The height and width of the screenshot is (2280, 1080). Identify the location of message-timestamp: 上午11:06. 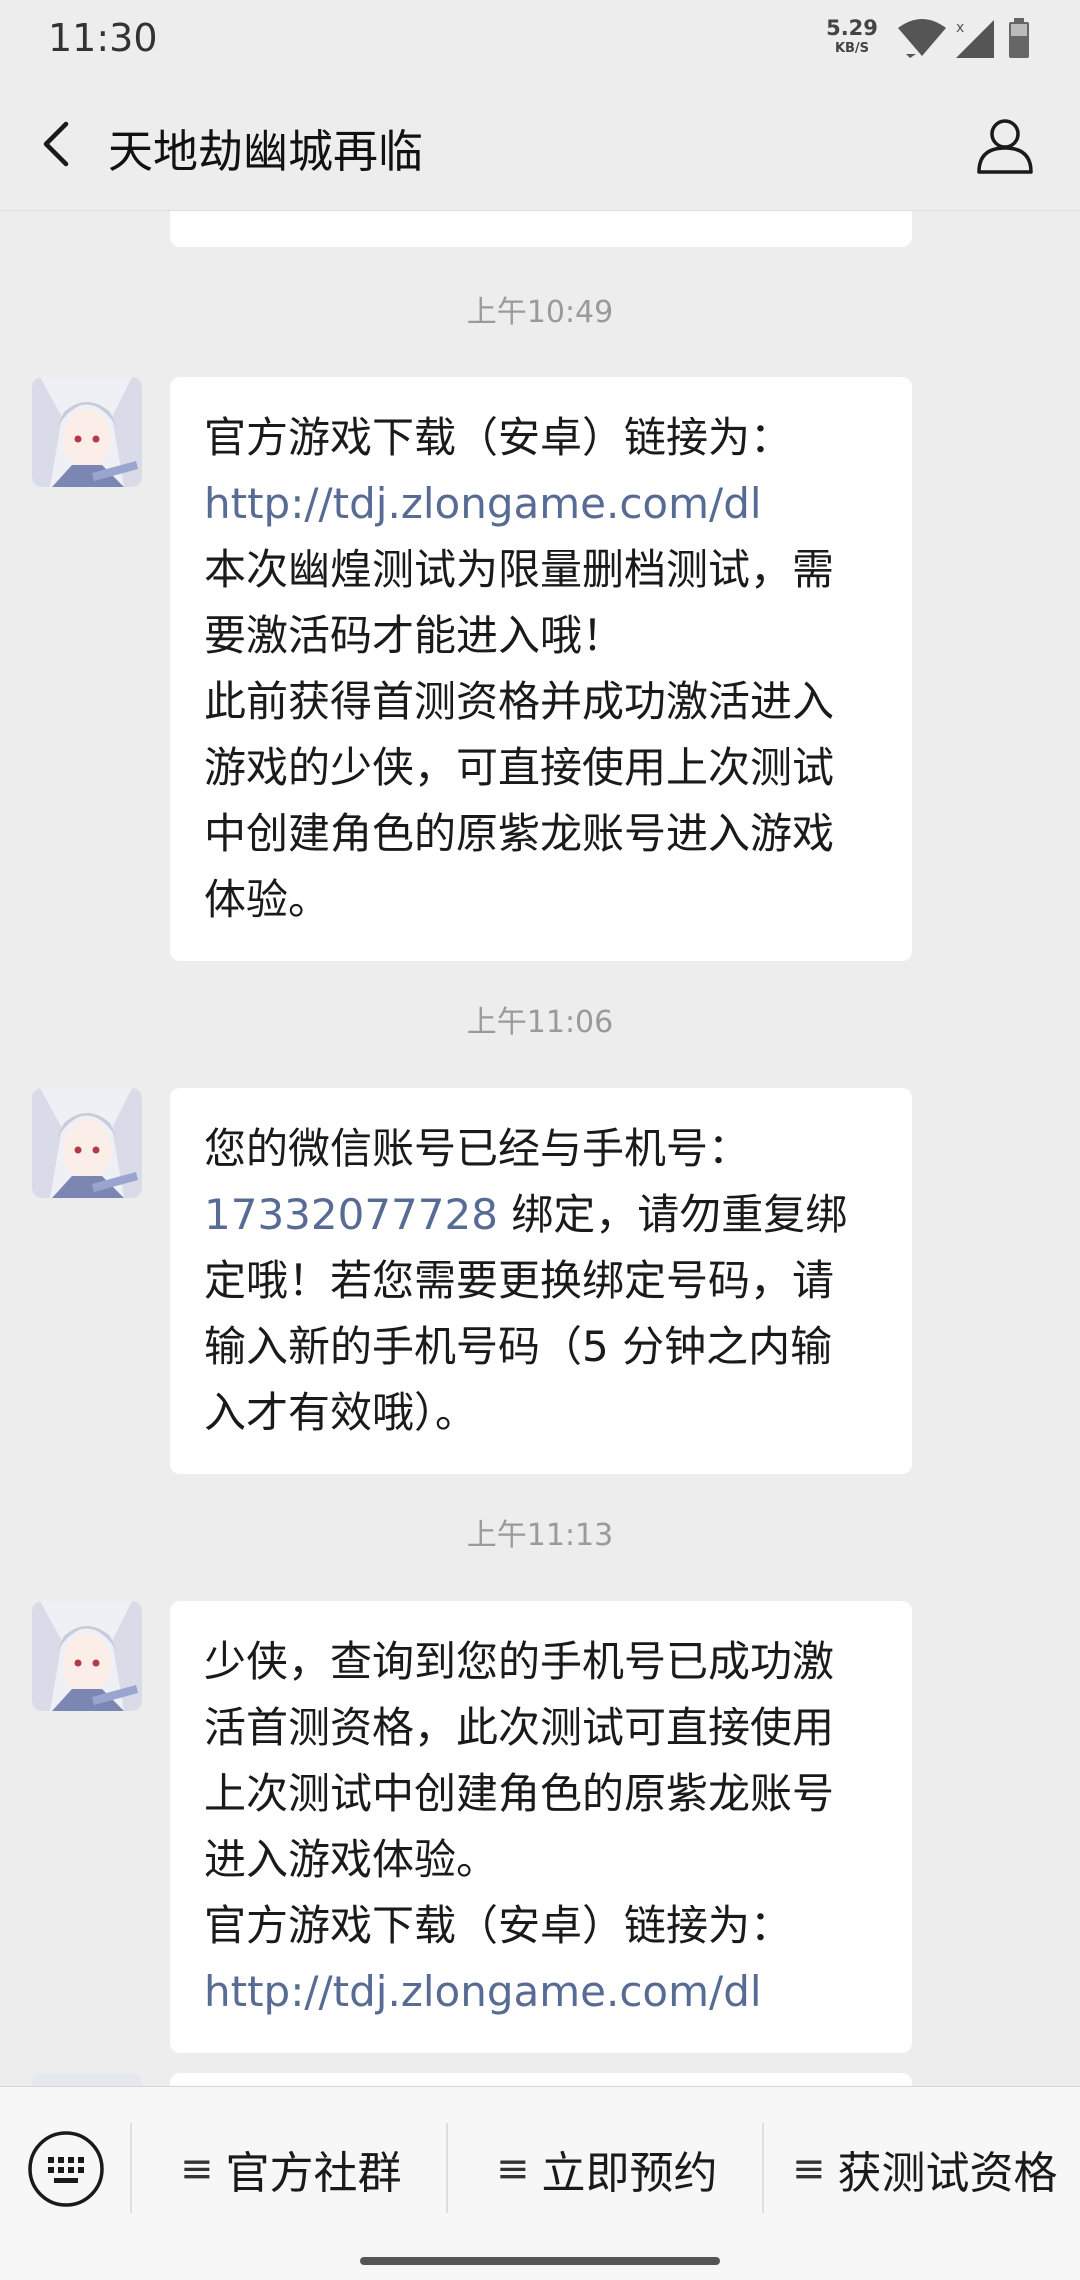
(540, 1022).